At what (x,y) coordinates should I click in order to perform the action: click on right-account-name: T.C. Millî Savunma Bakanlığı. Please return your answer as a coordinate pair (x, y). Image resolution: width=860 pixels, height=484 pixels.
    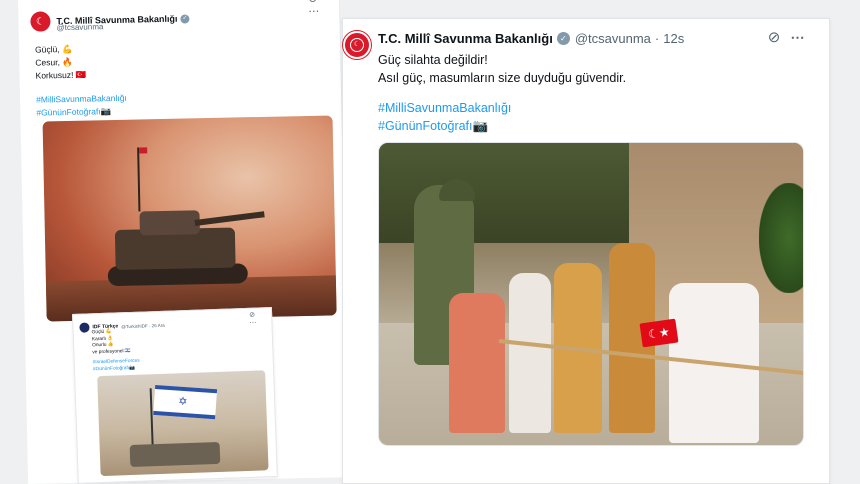
    Looking at the image, I should click on (465, 38).